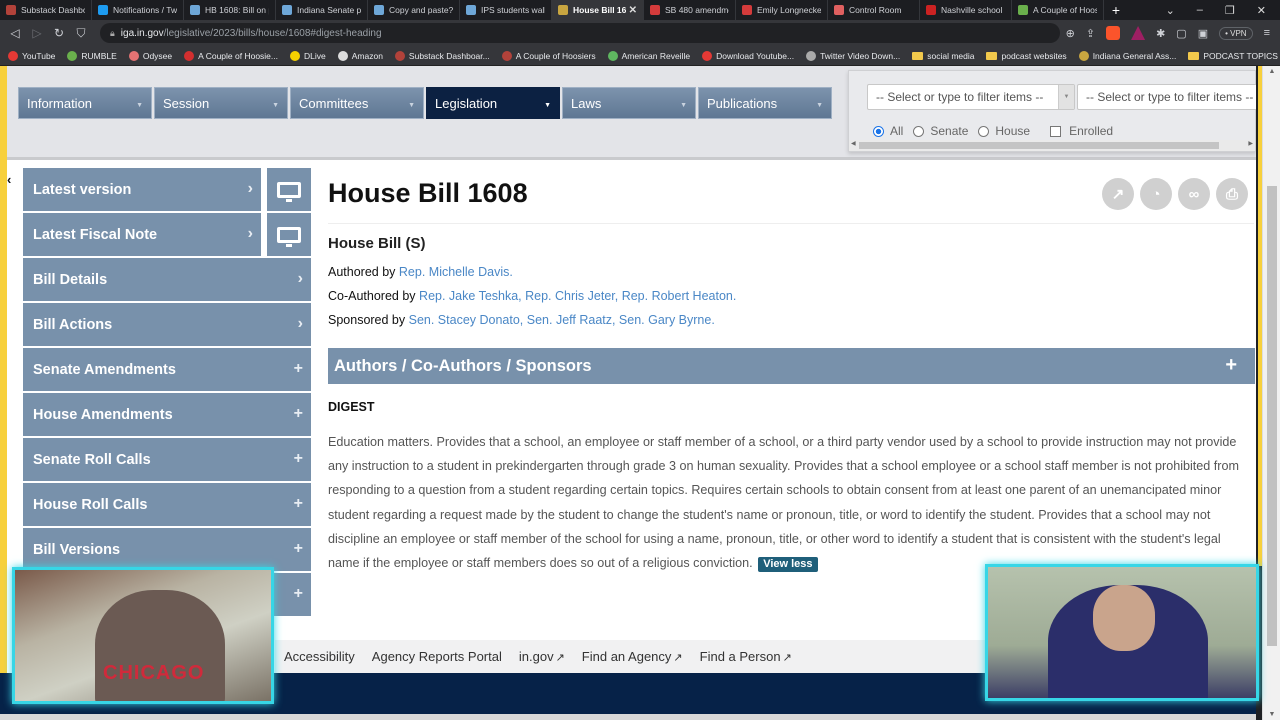 The image size is (1280, 720). I want to click on brave-rewards-icon, so click(1138, 33).